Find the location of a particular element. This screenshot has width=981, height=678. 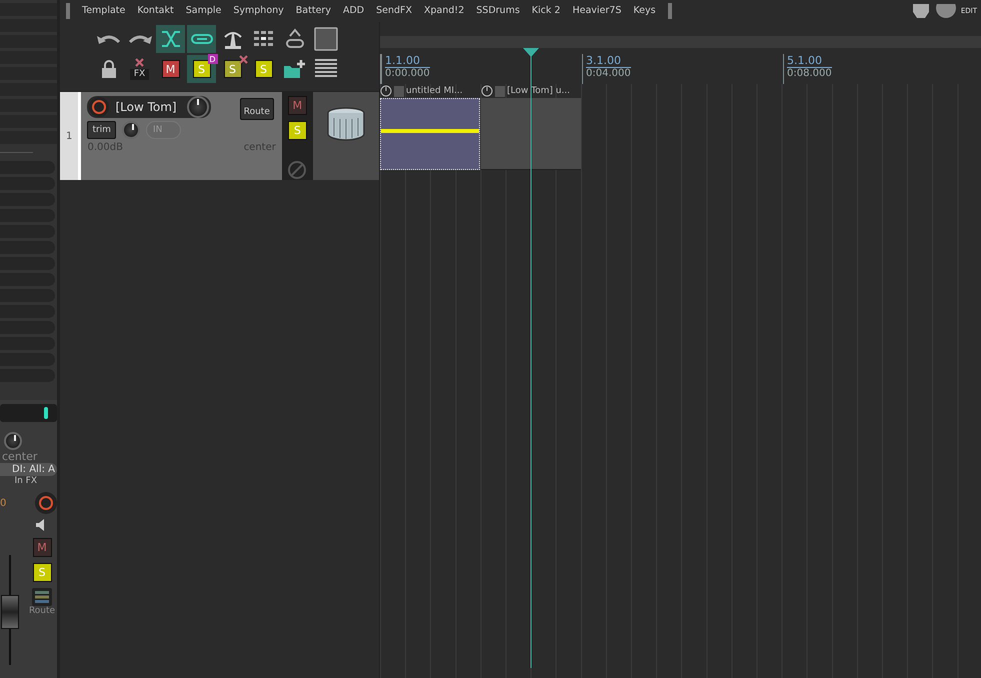

volume-knob is located at coordinates (198, 107).